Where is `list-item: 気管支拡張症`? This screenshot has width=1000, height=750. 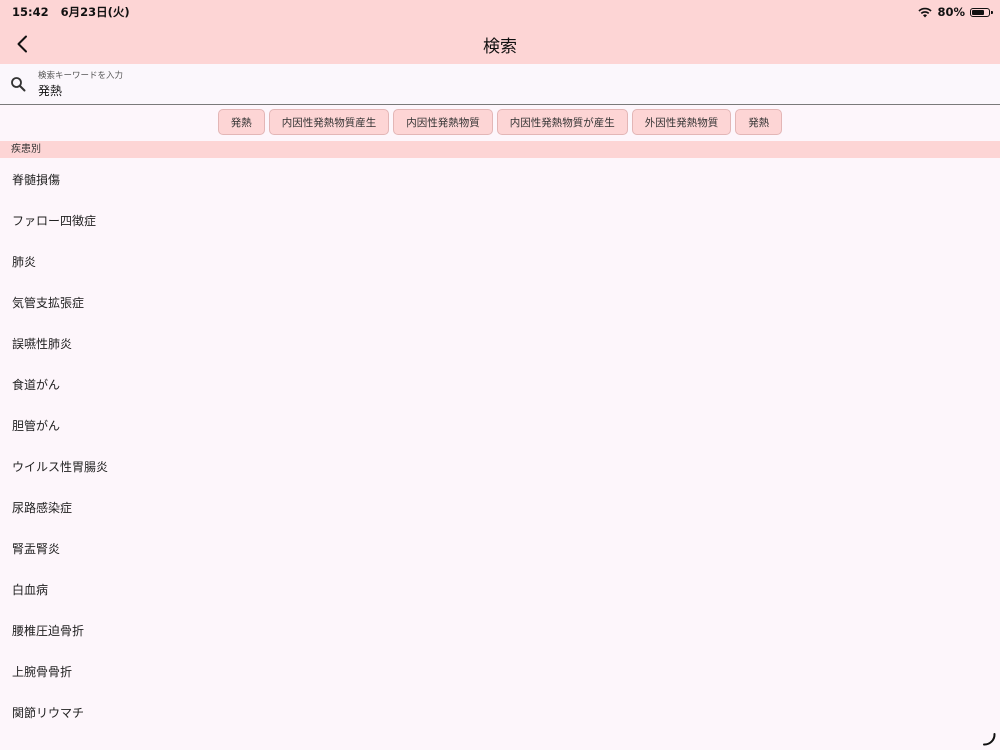 list-item: 気管支拡張症 is located at coordinates (500, 302).